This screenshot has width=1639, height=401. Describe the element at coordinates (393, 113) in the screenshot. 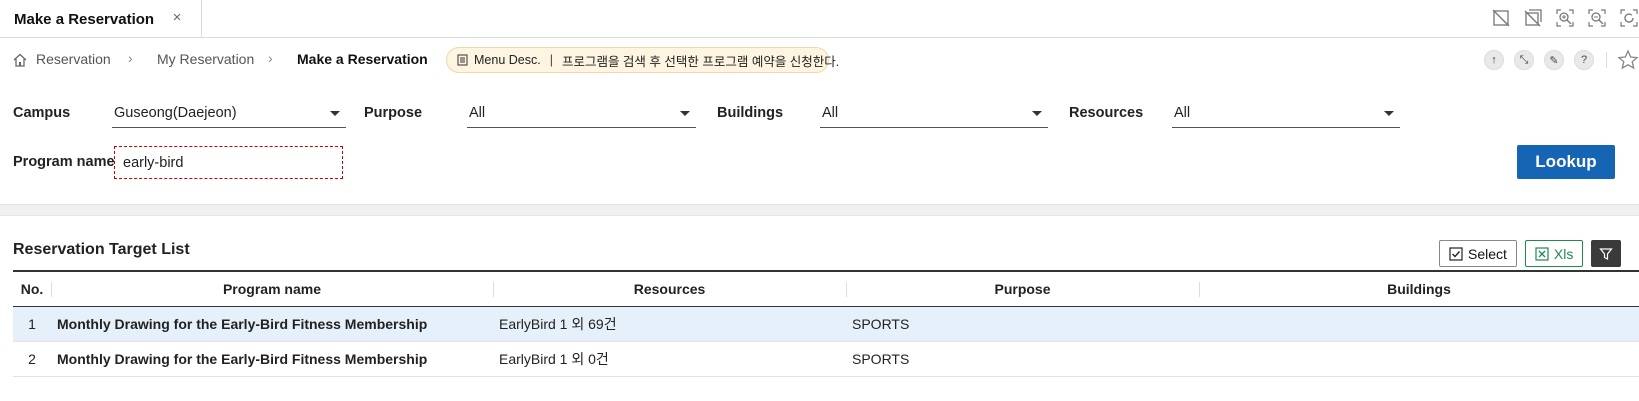

I see `purpose-label: Purpose` at that location.